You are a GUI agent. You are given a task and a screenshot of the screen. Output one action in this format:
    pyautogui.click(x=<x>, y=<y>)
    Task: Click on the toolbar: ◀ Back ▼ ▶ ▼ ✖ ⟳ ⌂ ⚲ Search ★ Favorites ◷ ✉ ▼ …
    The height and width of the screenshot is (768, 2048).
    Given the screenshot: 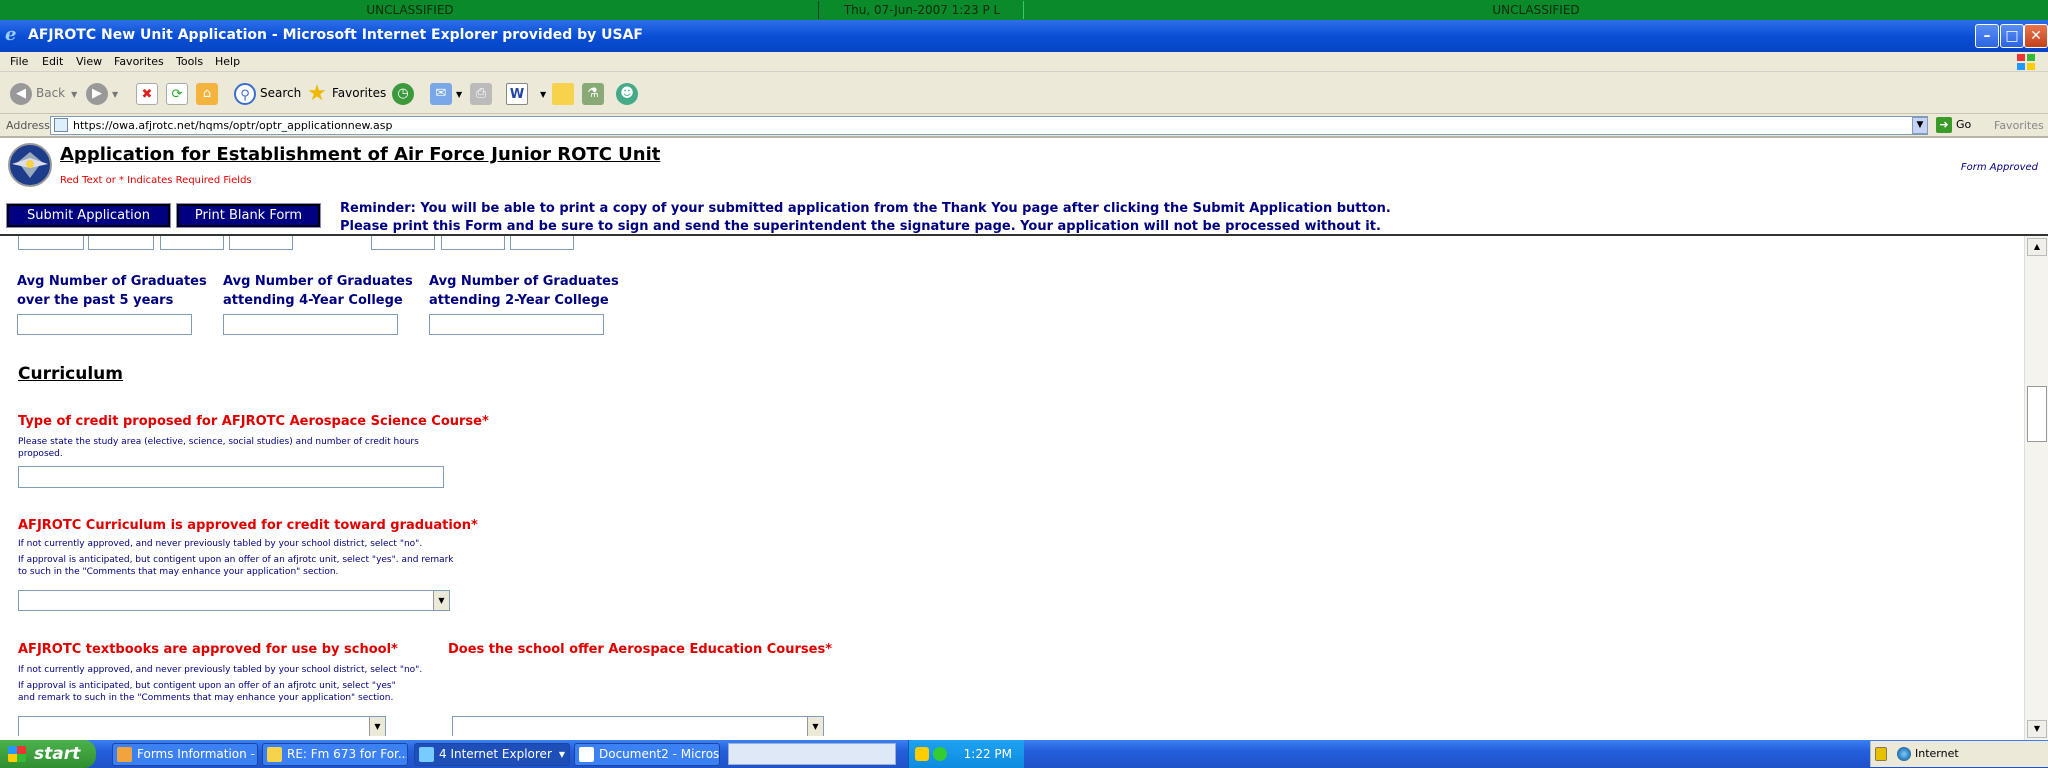 What is the action you would take?
    pyautogui.click(x=1024, y=93)
    